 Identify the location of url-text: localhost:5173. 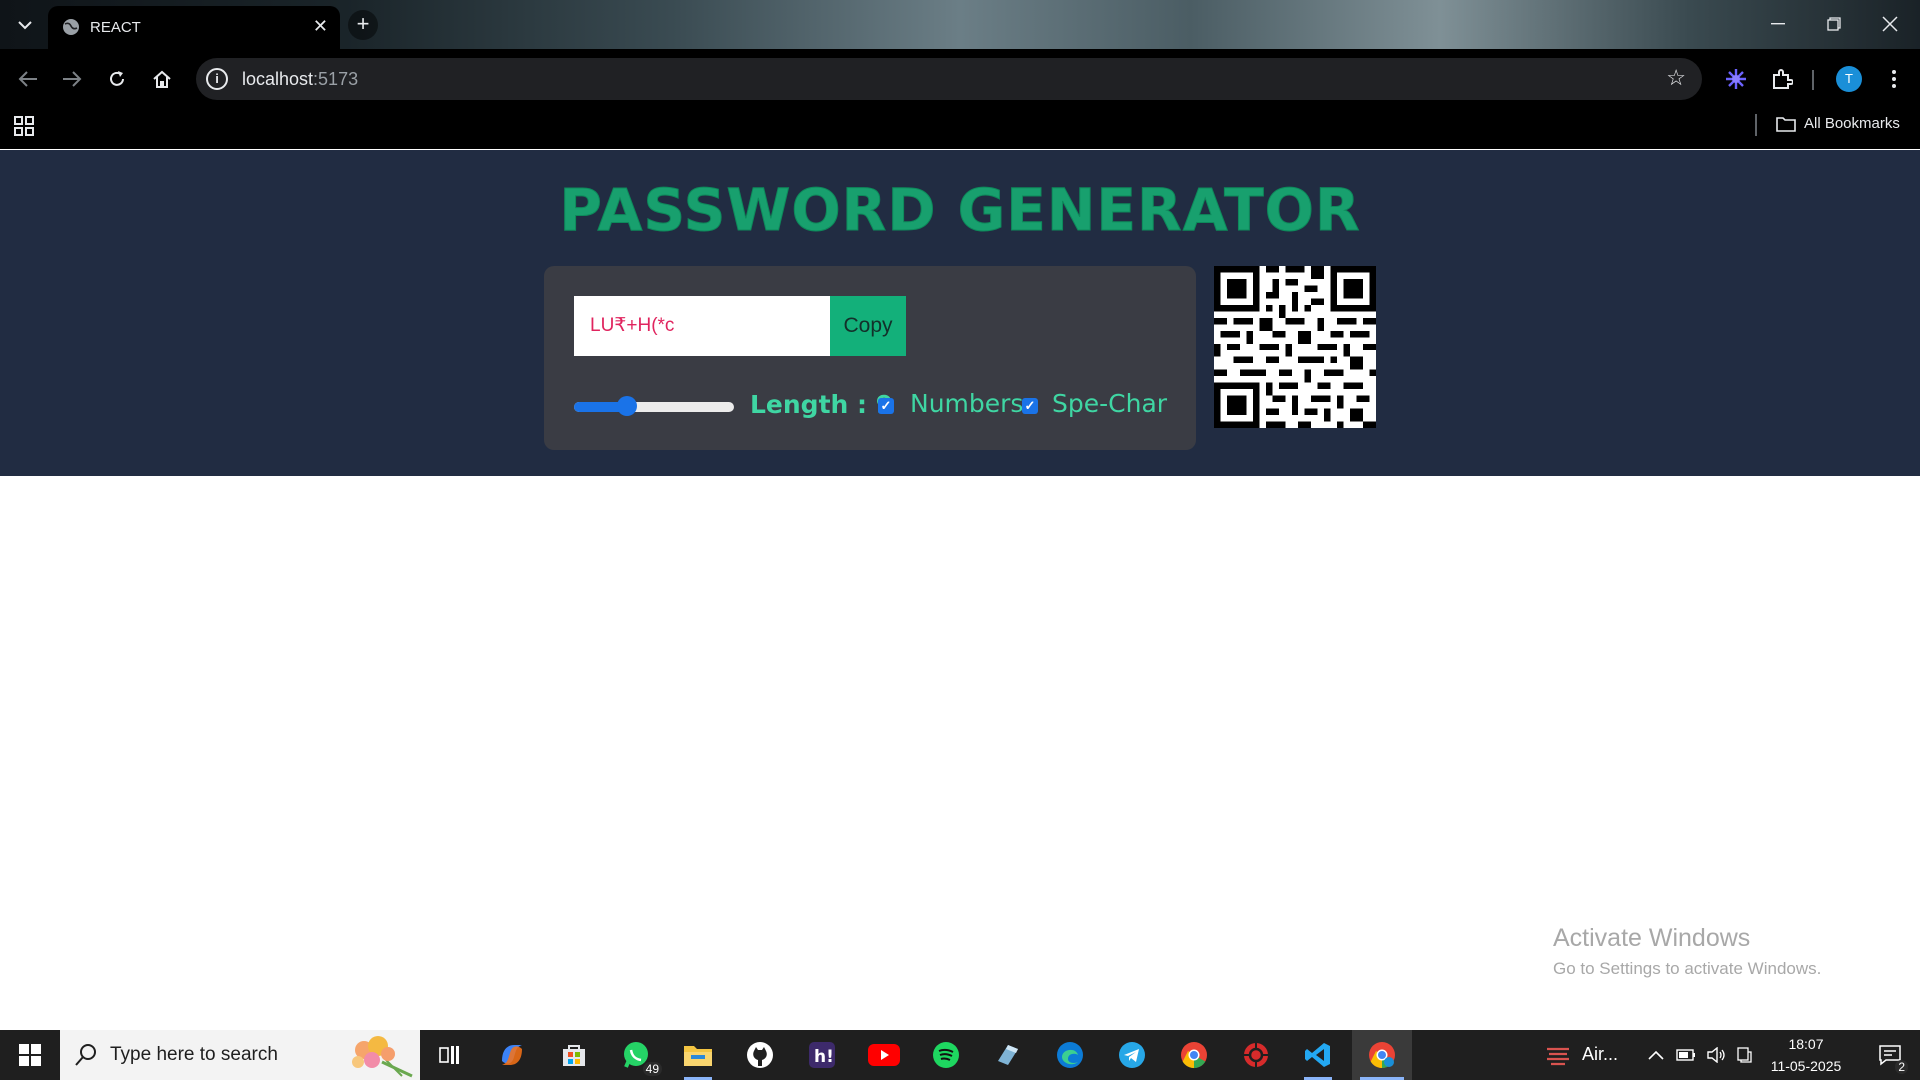
(300, 79).